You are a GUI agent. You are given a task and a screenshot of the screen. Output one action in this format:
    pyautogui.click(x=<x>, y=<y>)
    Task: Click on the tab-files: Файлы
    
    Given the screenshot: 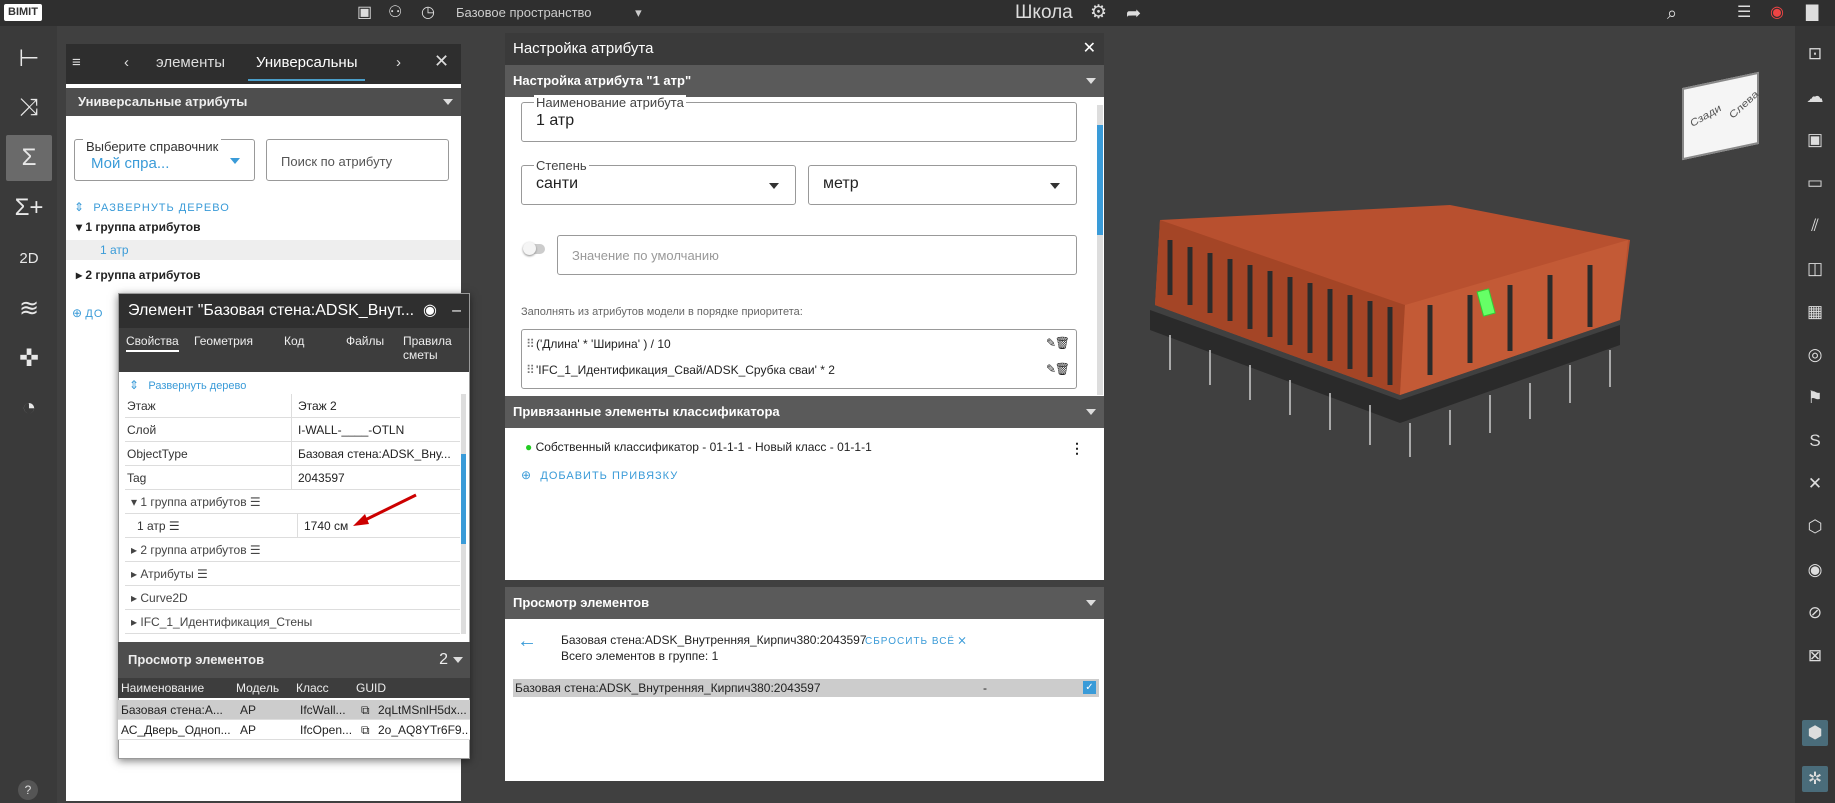 What is the action you would take?
    pyautogui.click(x=365, y=341)
    